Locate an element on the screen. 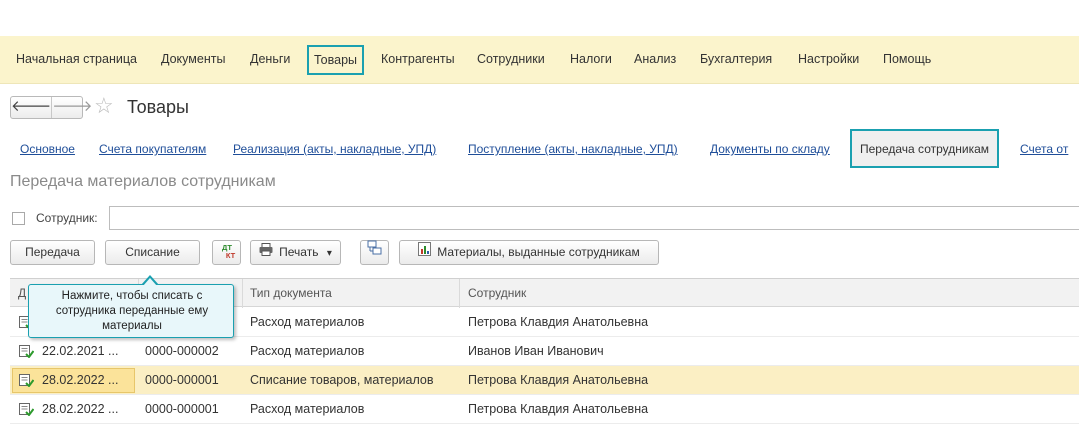  nav-settings: Настройки is located at coordinates (828, 59).